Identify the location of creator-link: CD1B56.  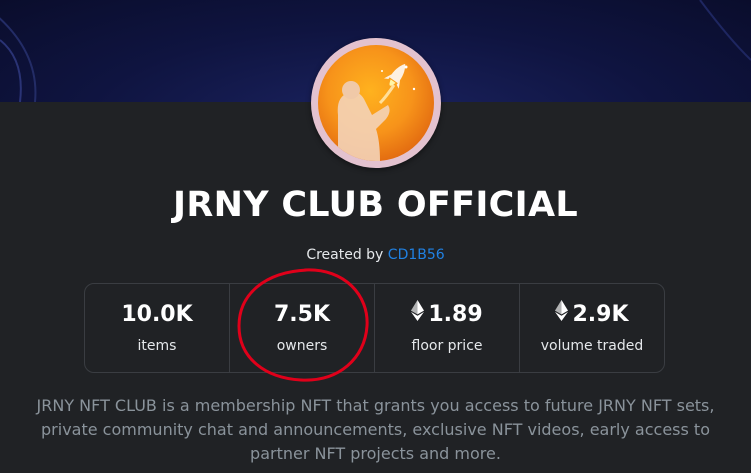
(416, 255).